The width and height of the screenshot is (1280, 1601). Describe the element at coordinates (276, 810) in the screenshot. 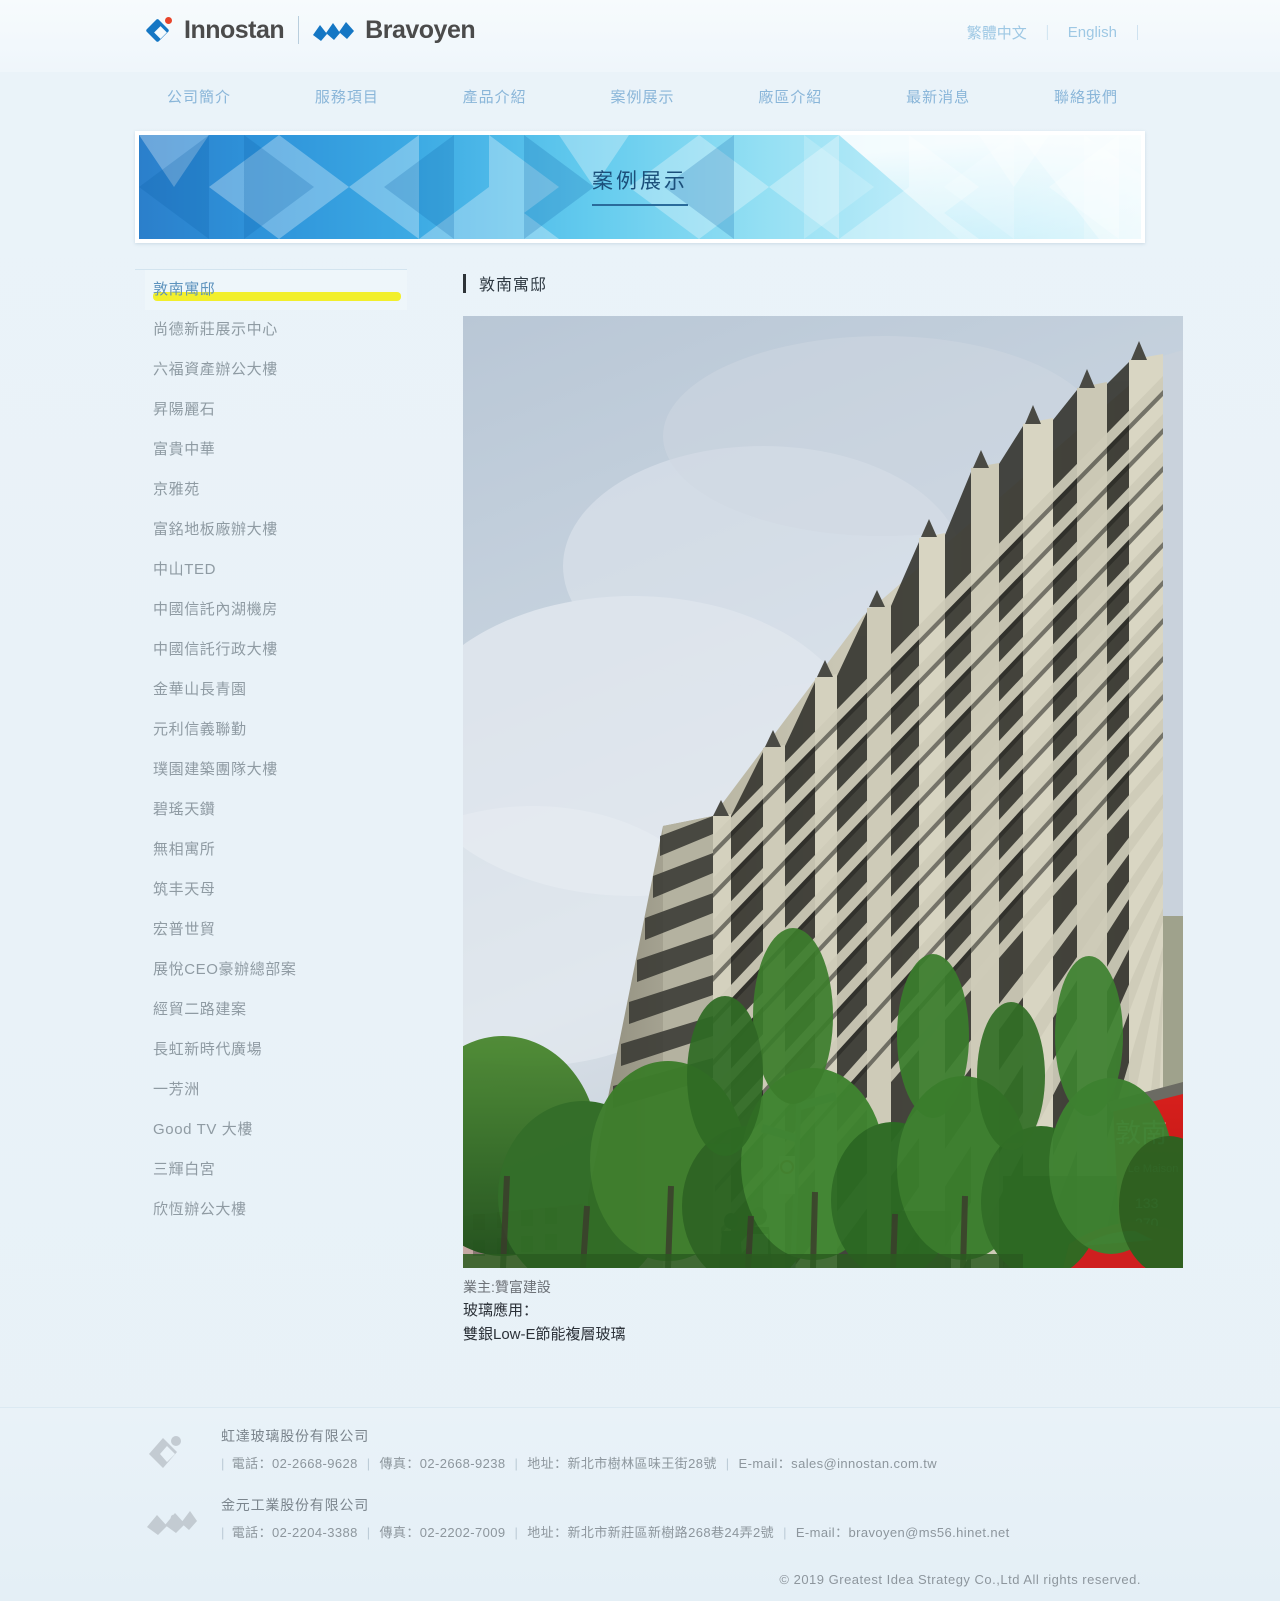

I see `sidebar-item-13: 碧瑤天鑽` at that location.